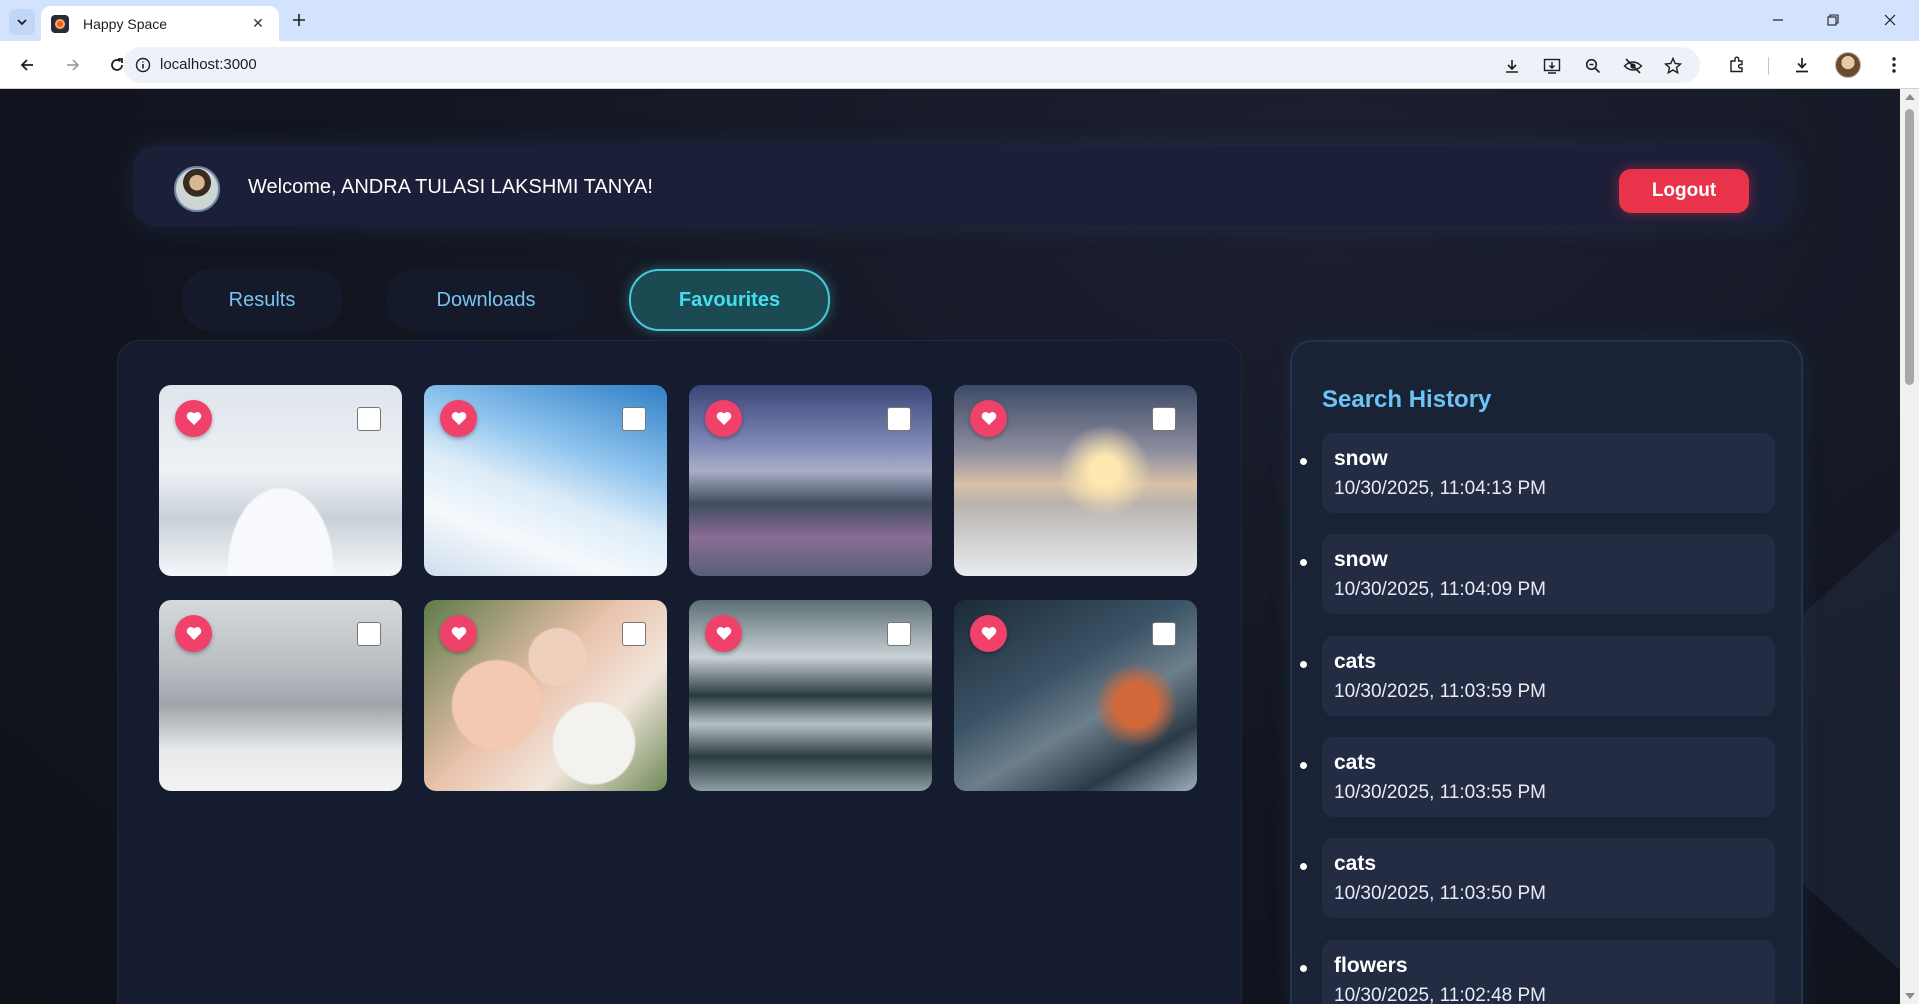 This screenshot has width=1919, height=1004. I want to click on history-item: flowers 10/30/2025, 11:02:48 PM, so click(1537, 972).